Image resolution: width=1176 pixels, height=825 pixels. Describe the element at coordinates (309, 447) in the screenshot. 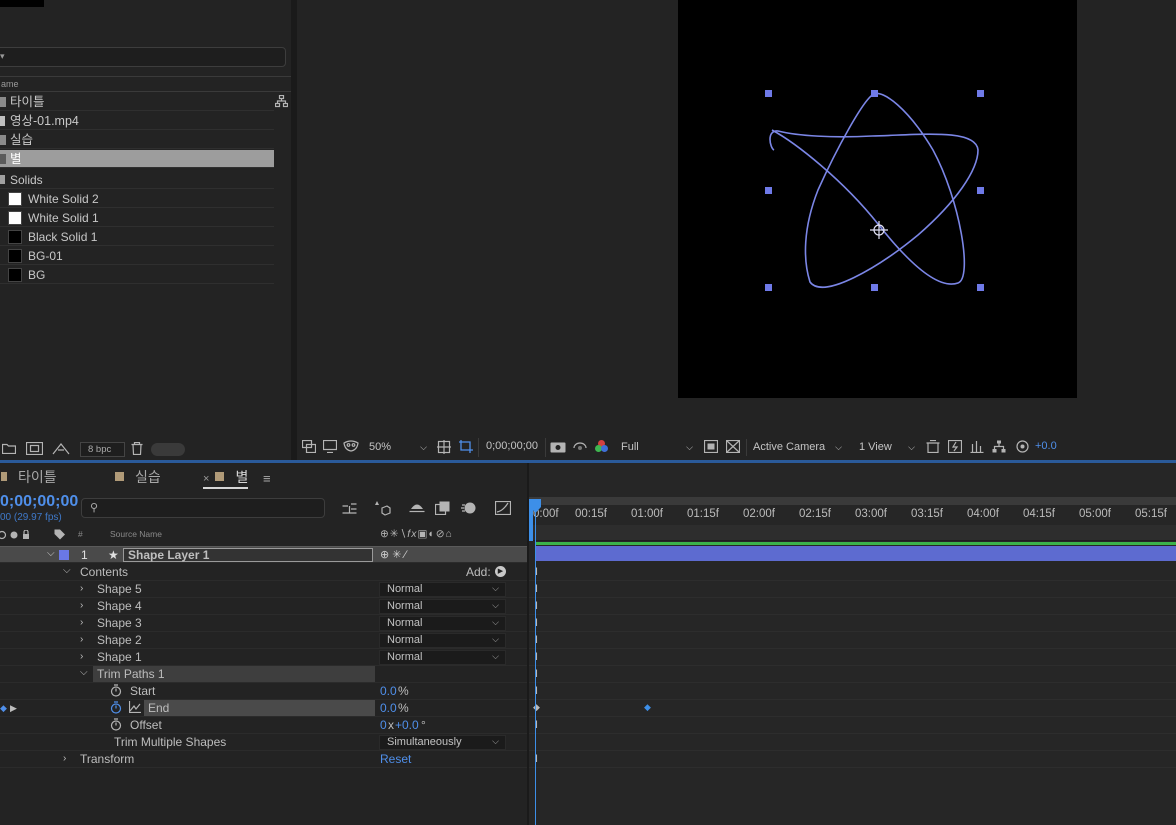

I see `always-preview-icon` at that location.